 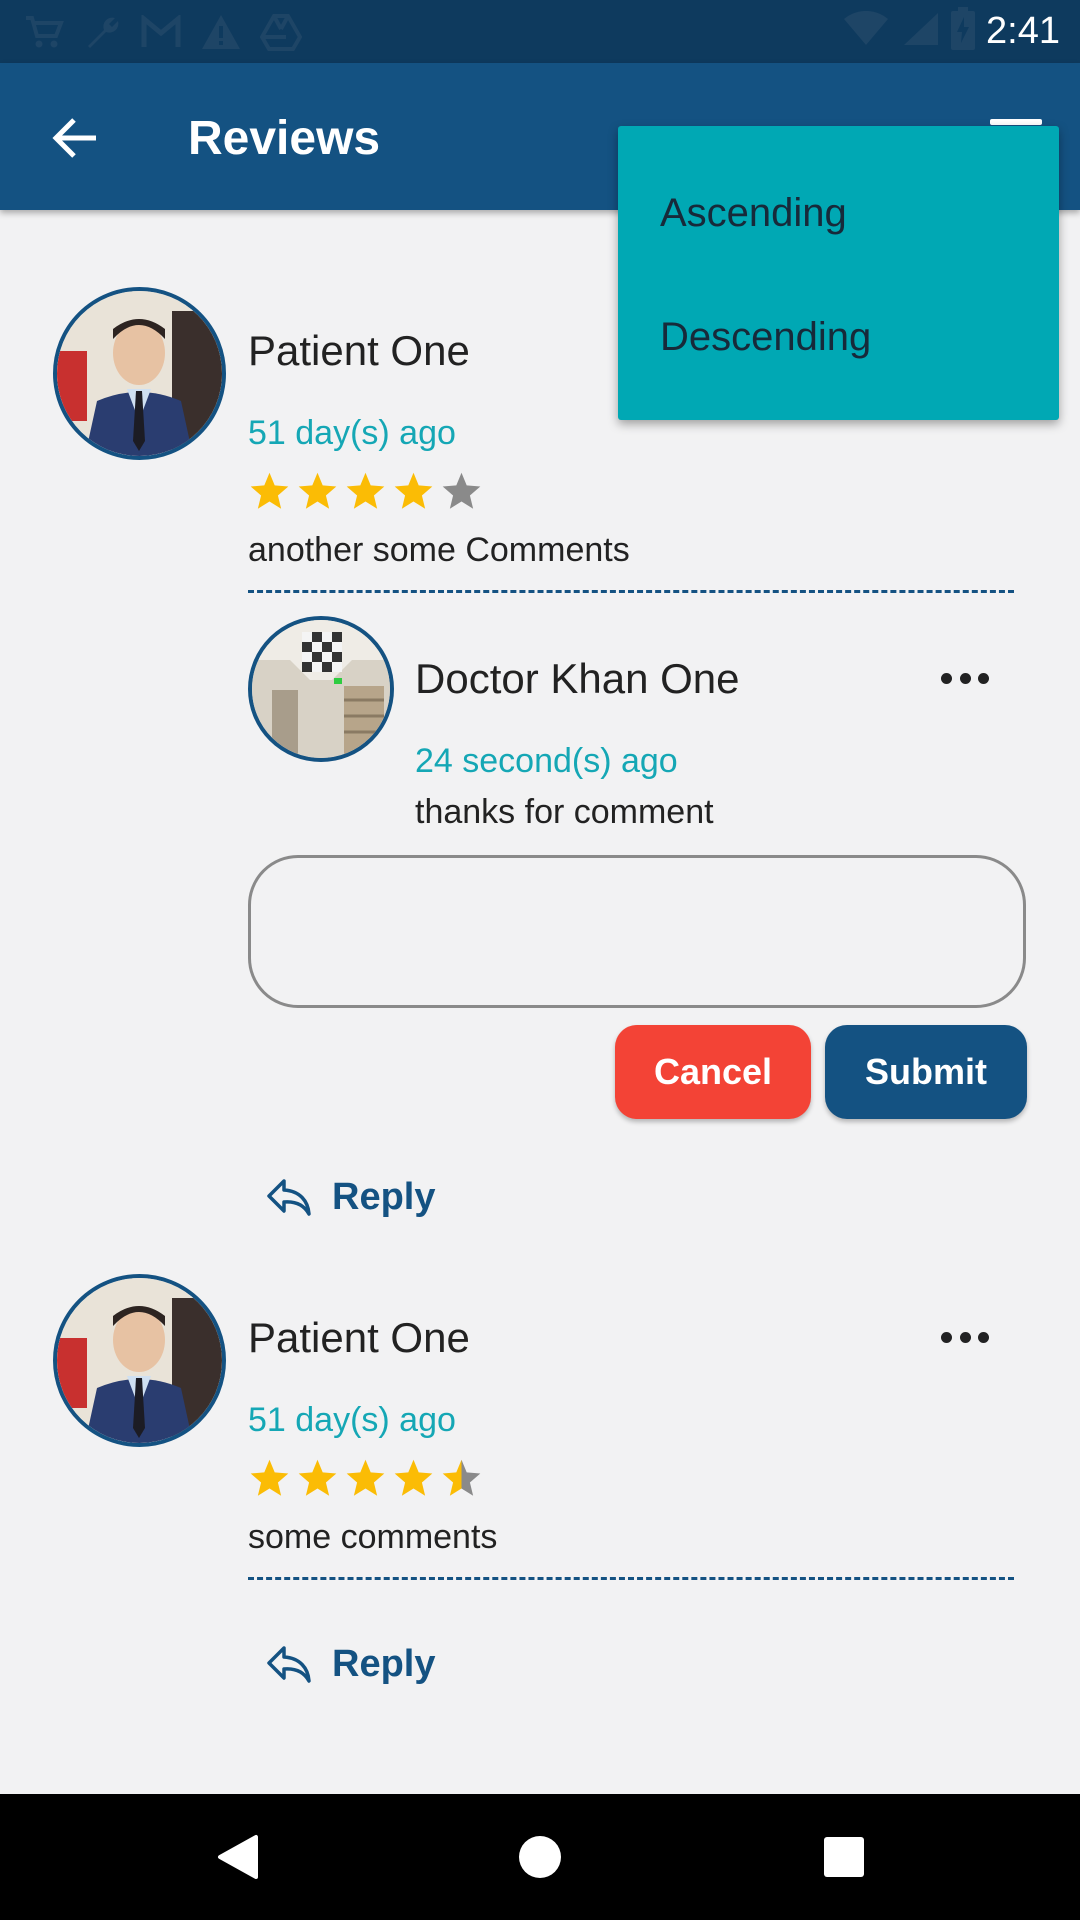 I want to click on sort-dropdown-menu: Ascending Descending, so click(x=838, y=273).